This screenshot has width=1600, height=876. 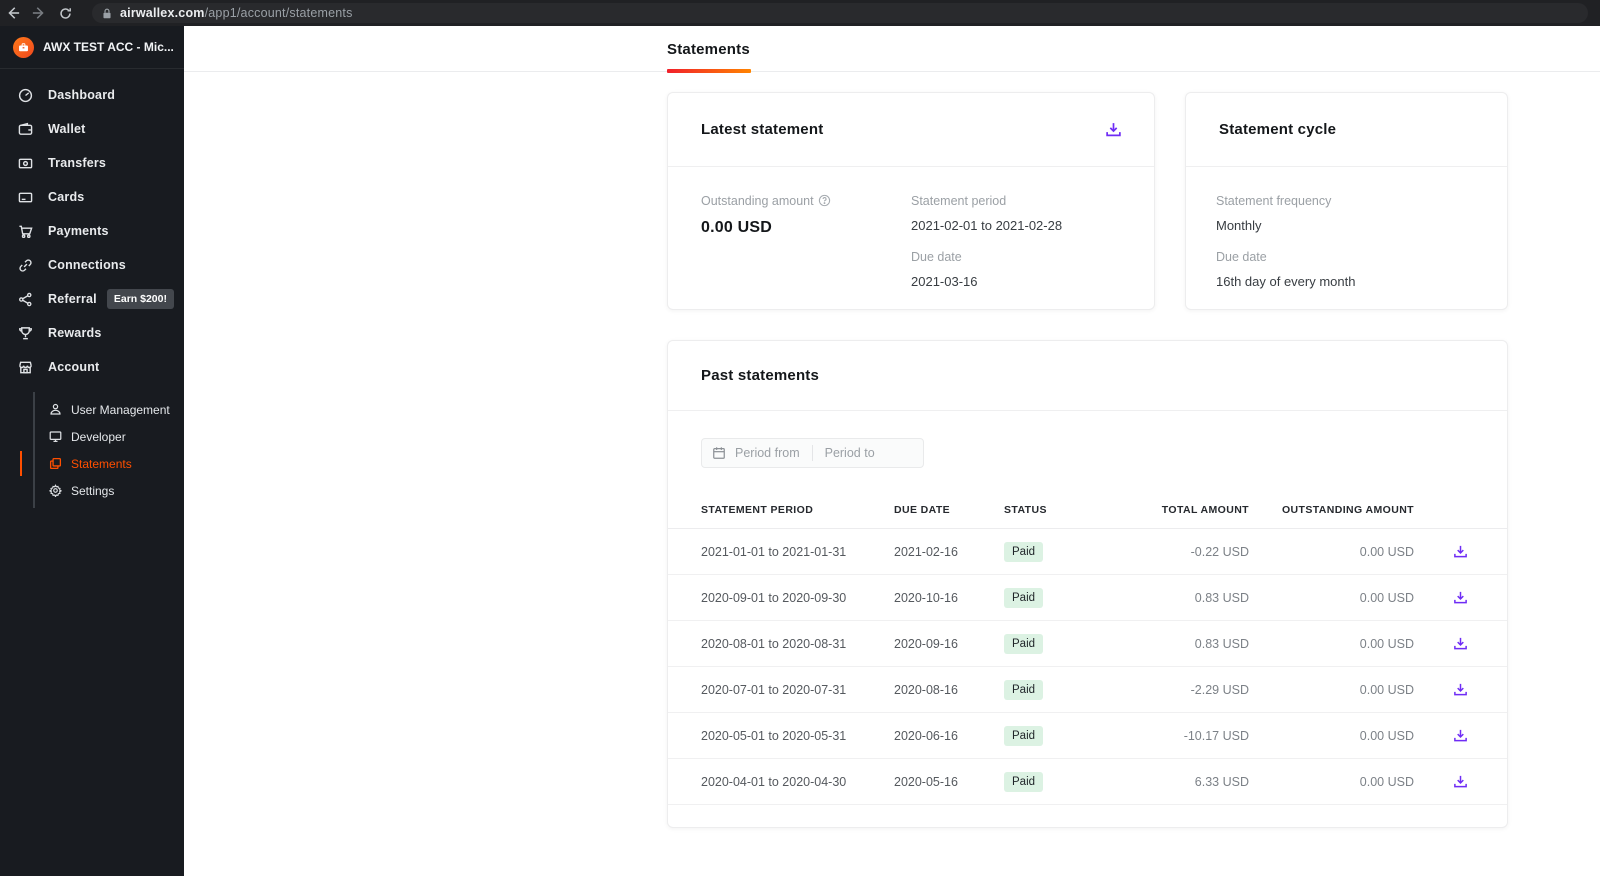 I want to click on sidebar-item-settings: Settings, so click(x=109, y=490).